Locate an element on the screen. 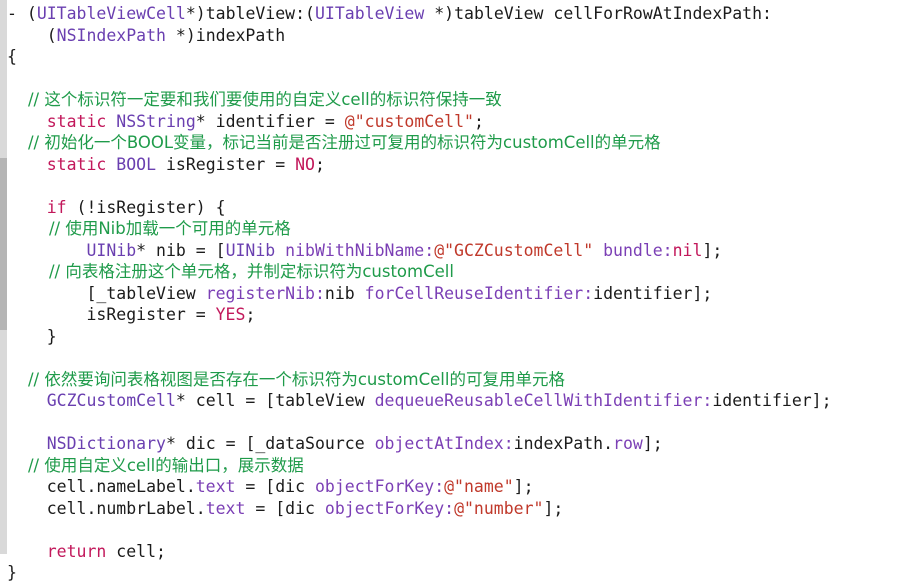  code-line: if (!isRegister) { is located at coordinates (463, 208).